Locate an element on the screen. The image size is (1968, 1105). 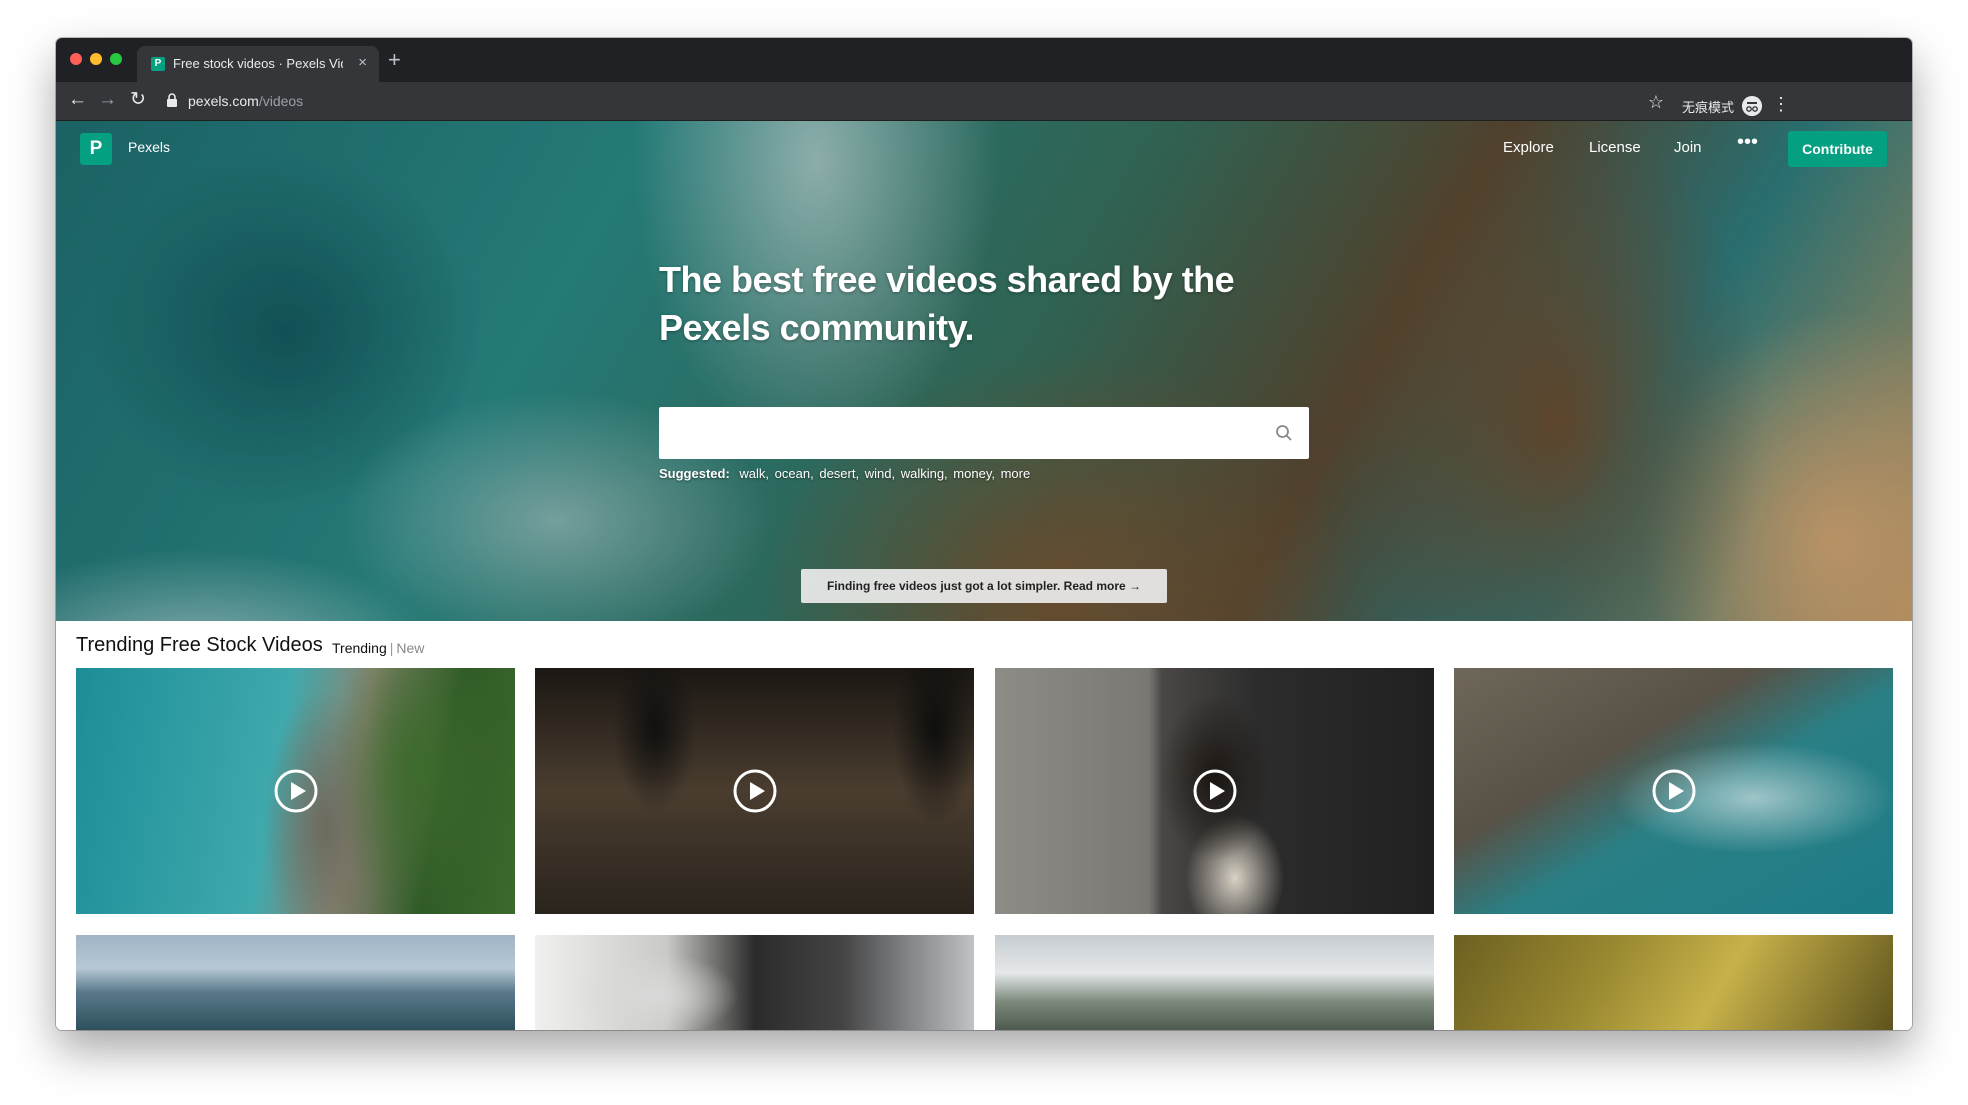
url-text: pexels.com/videos is located at coordinates (245, 101).